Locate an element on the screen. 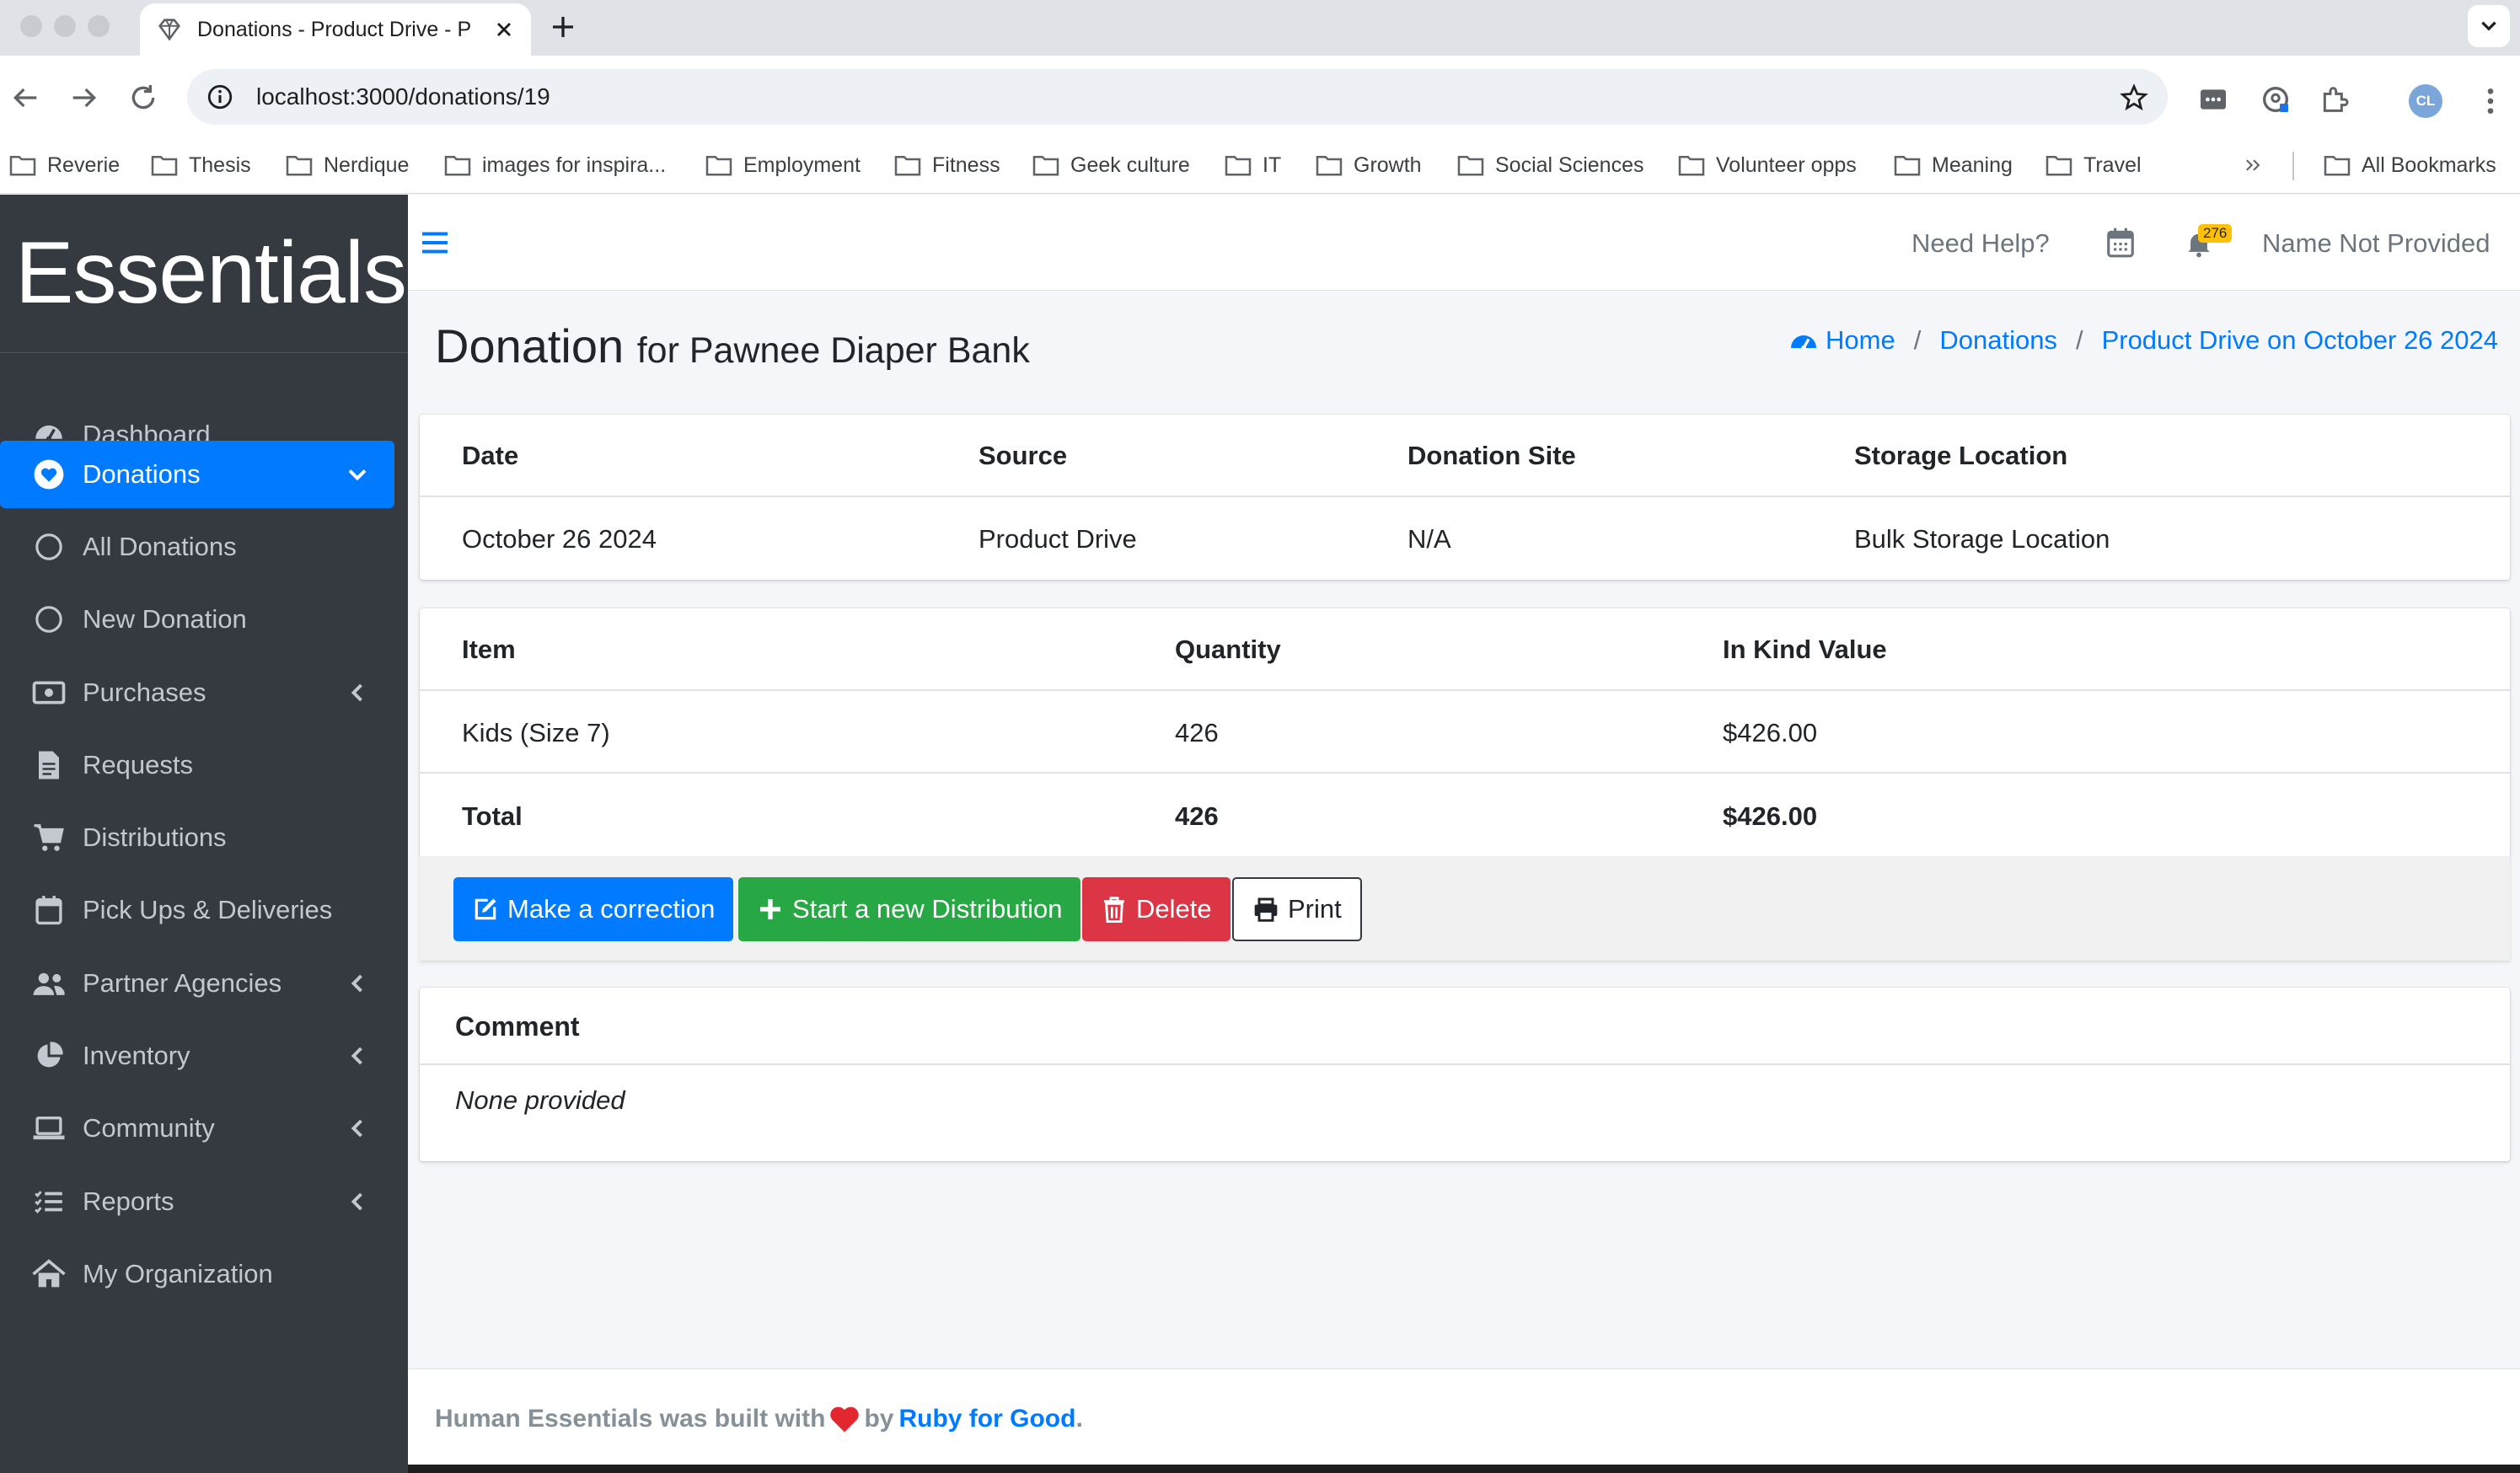 This screenshot has height=1473, width=2520. column-header-in-kind-value: In Kind Value is located at coordinates (1805, 649).